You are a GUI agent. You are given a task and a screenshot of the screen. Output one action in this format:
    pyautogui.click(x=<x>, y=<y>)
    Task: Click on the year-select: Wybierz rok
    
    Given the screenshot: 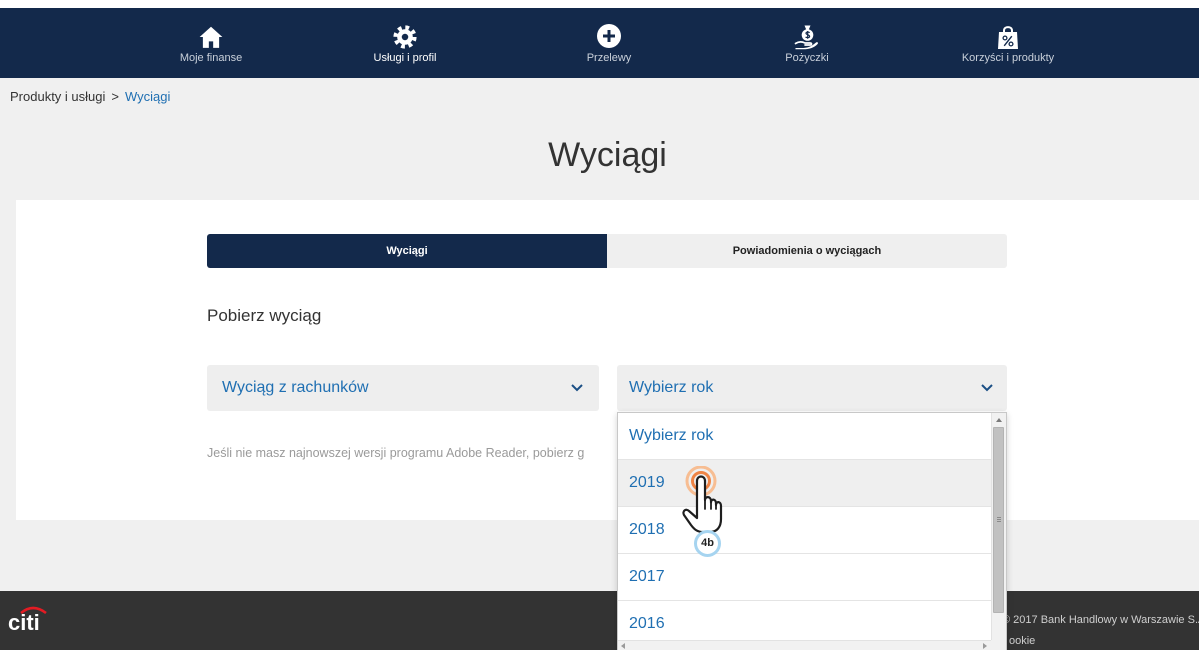 What is the action you would take?
    pyautogui.click(x=812, y=388)
    